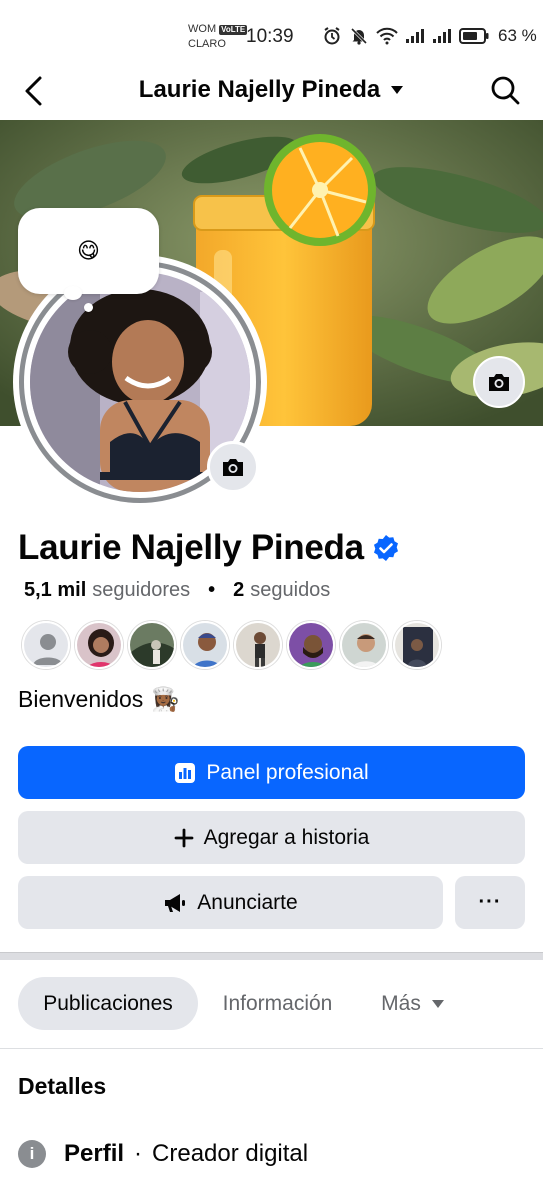 This screenshot has width=543, height=1200. Describe the element at coordinates (238, 590) in the screenshot. I see `following-count: 2` at that location.